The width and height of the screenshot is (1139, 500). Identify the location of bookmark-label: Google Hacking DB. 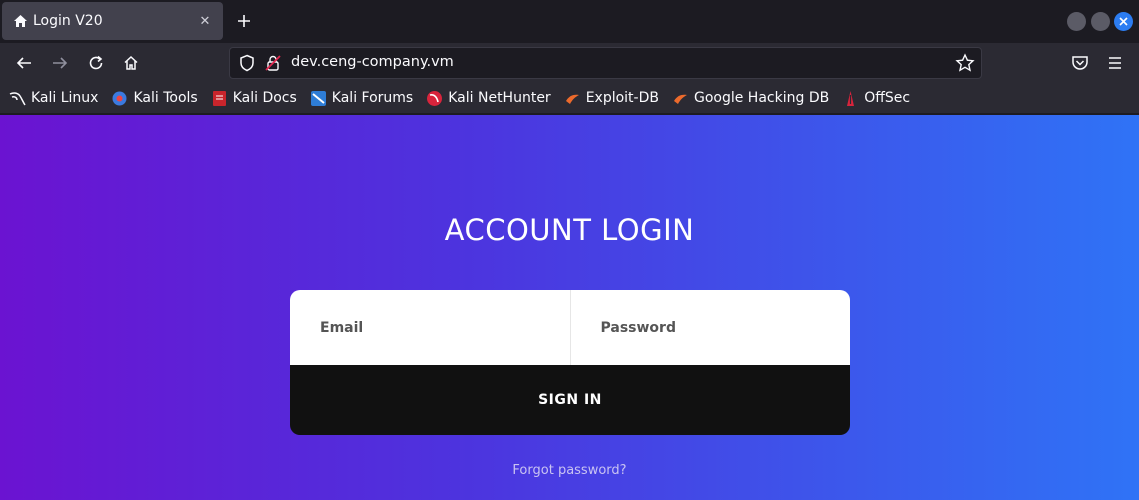
(761, 98).